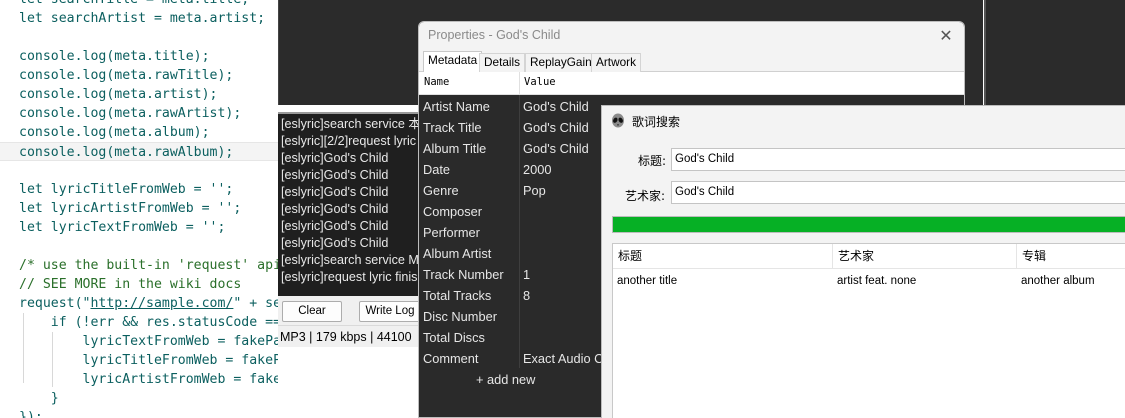 The height and width of the screenshot is (418, 1125). Describe the element at coordinates (161, 303) in the screenshot. I see `url-literal: http://sample.com/` at that location.